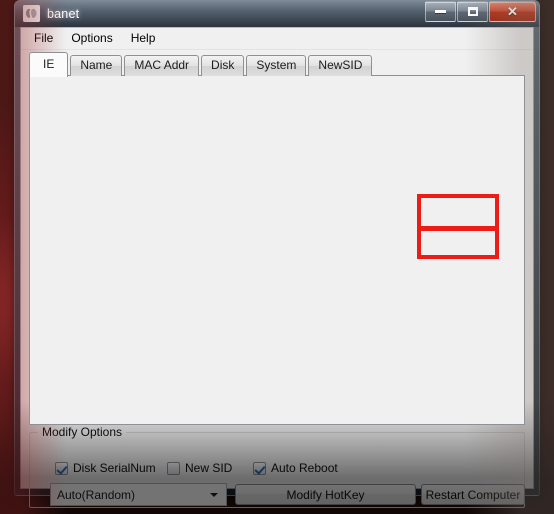 The image size is (554, 514). I want to click on menu-item-help: Help, so click(143, 38).